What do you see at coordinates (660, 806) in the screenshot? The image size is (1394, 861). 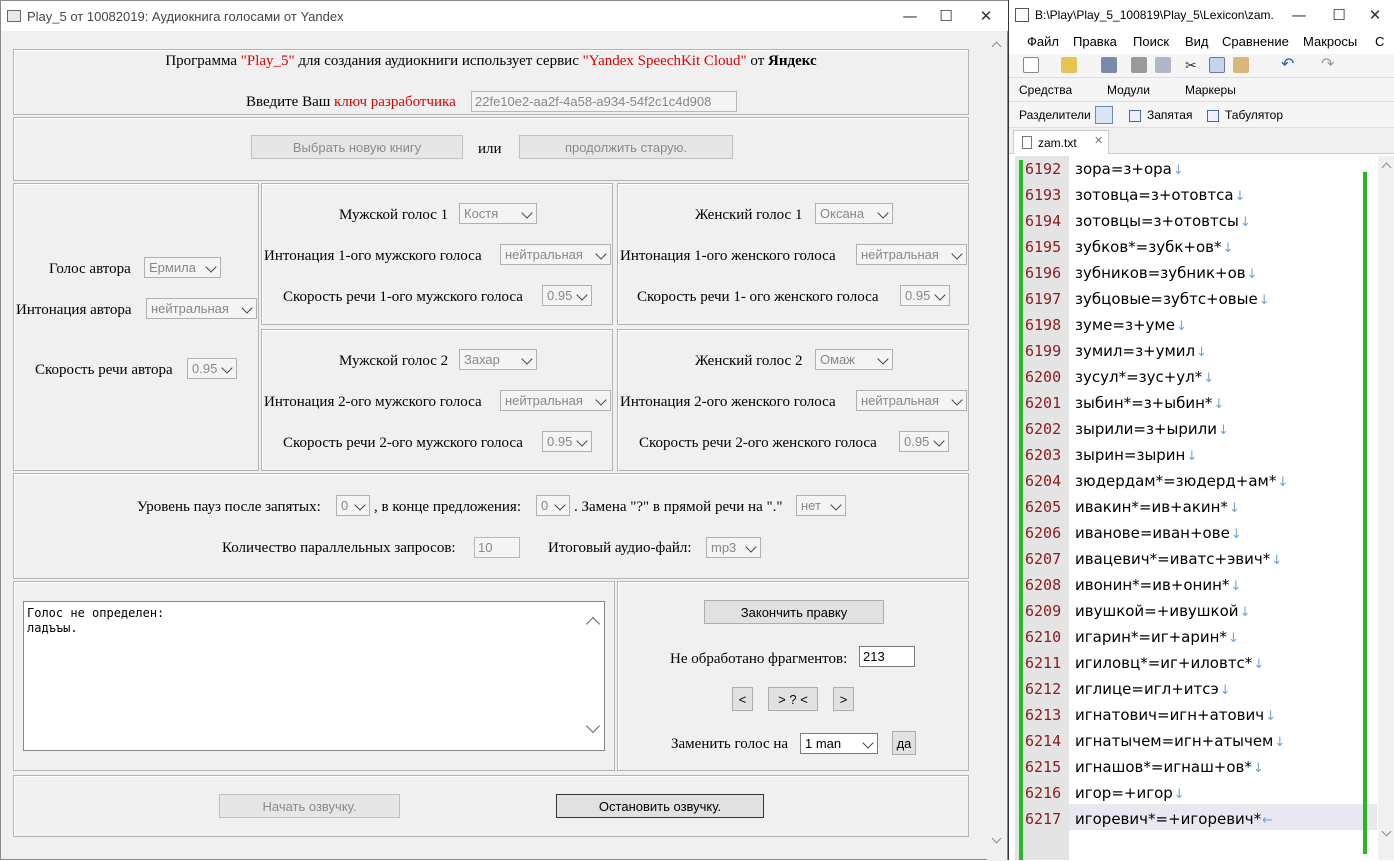 I see `stop-voicing-button: Остановить озвучку.` at bounding box center [660, 806].